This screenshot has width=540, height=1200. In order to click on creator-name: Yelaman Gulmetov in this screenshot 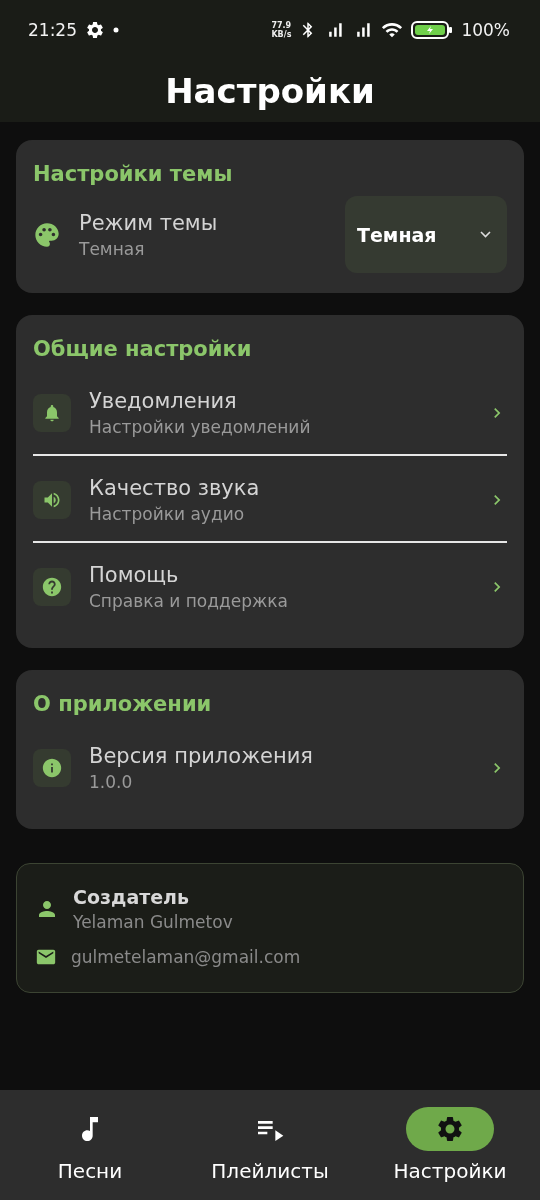, I will do `click(153, 922)`.